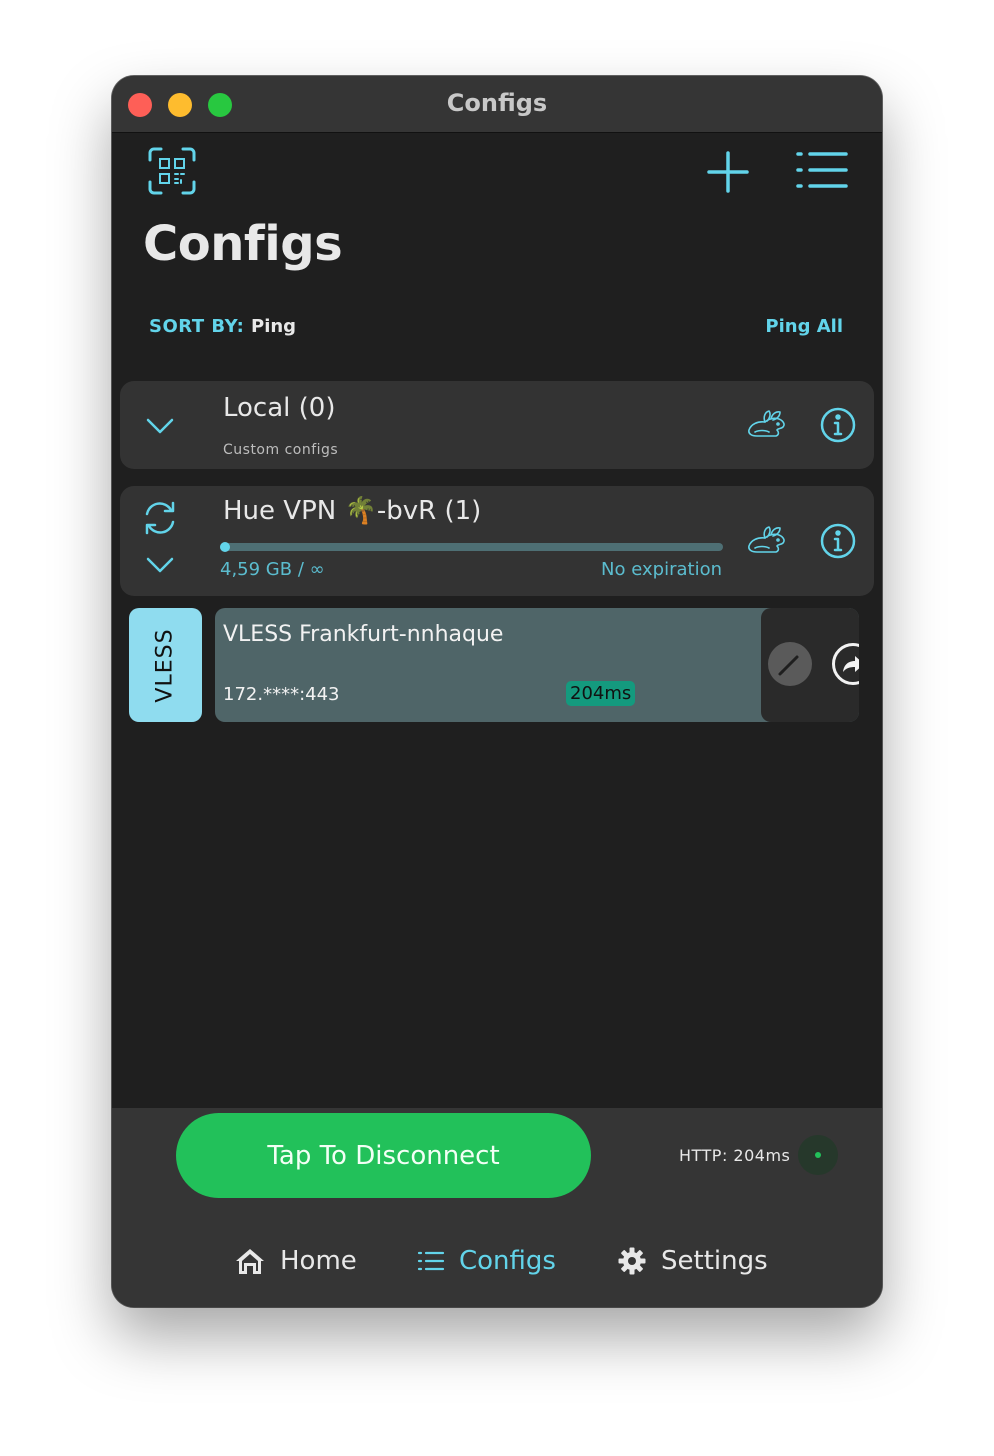  What do you see at coordinates (273, 326) in the screenshot?
I see `sort-by-dropdown: Ping` at bounding box center [273, 326].